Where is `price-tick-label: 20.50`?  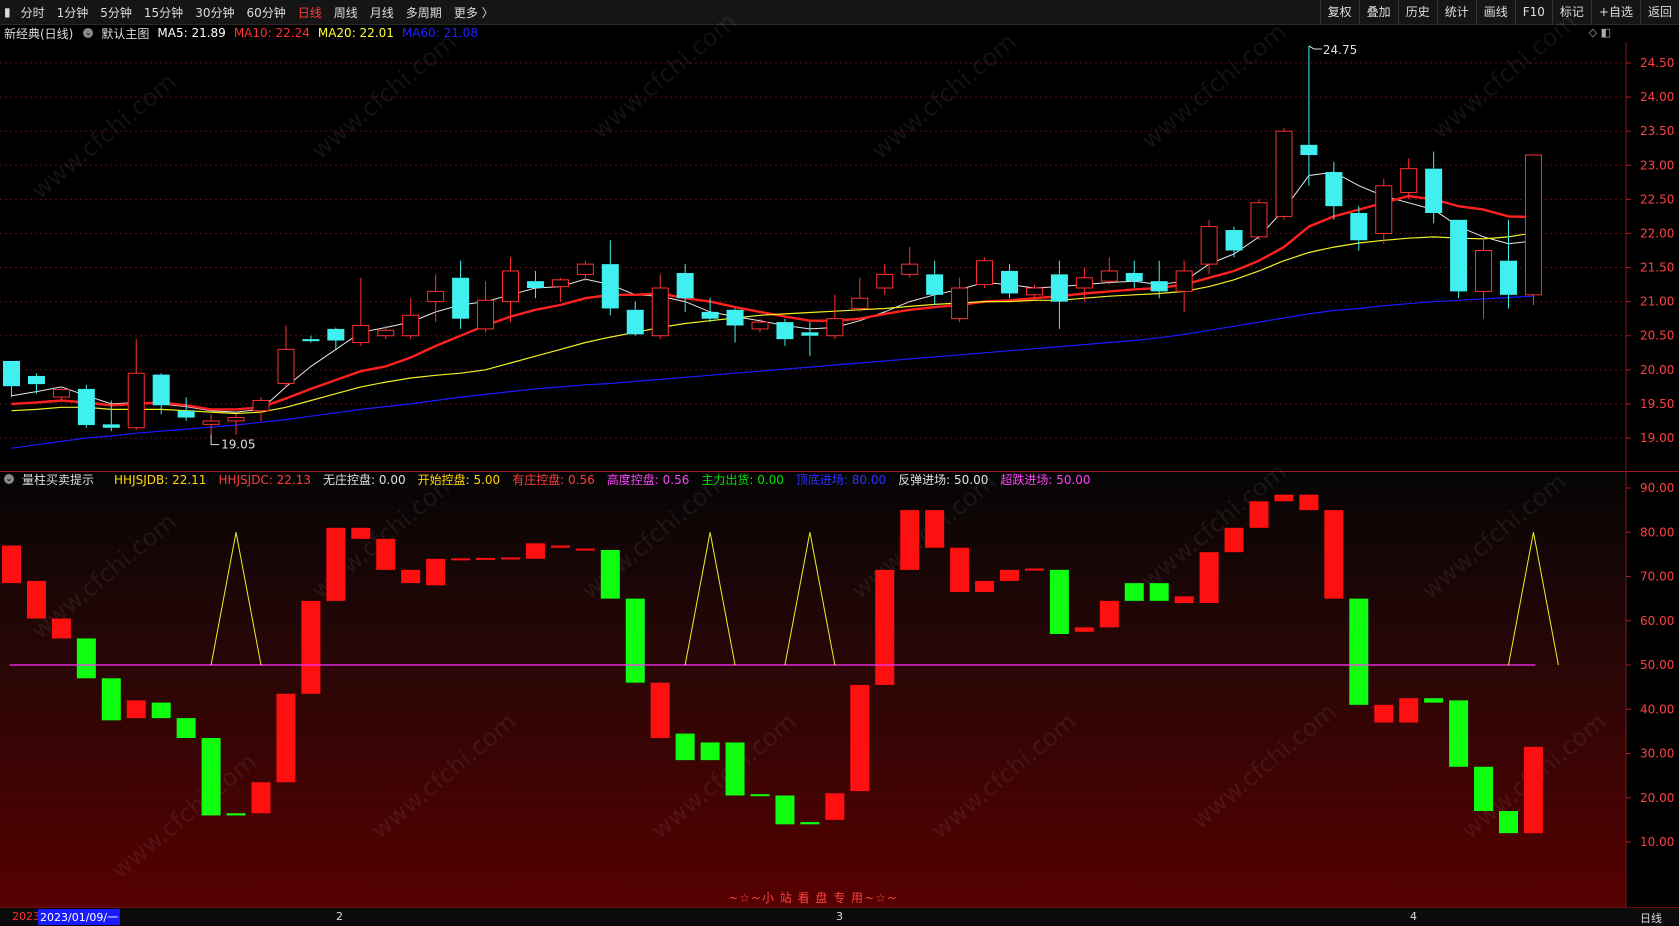
price-tick-label: 20.50 is located at coordinates (1657, 336).